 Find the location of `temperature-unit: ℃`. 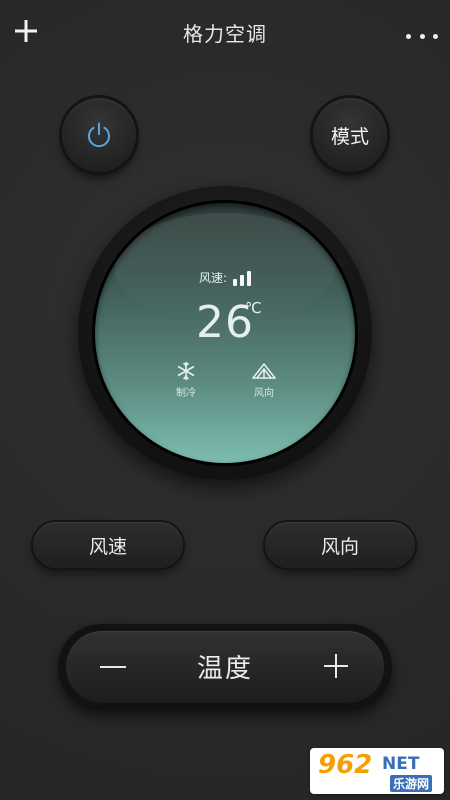

temperature-unit: ℃ is located at coordinates (253, 308).